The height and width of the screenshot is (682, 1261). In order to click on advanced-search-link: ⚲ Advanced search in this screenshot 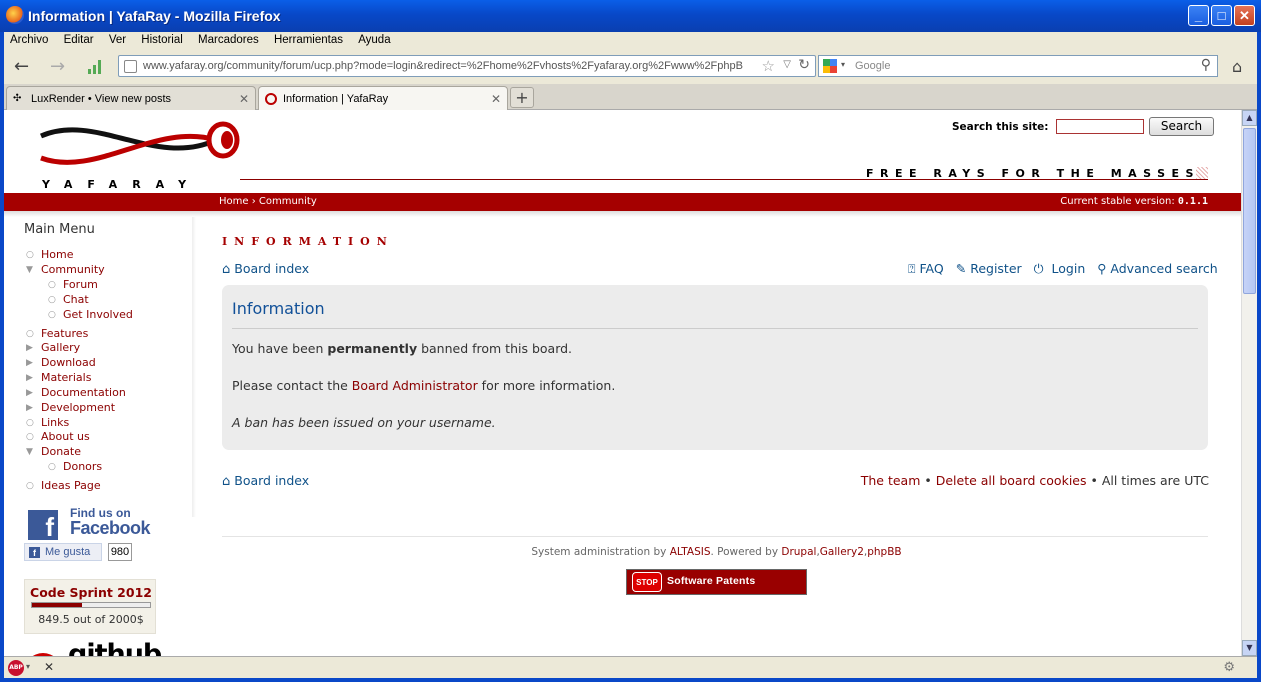, I will do `click(1159, 268)`.